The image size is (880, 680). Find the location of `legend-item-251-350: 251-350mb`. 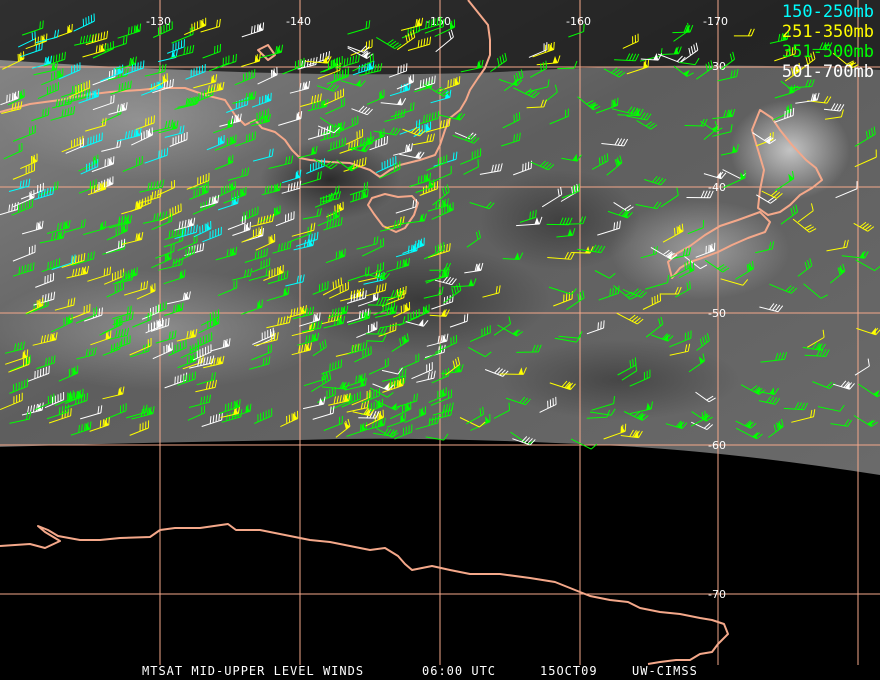

legend-item-251-350: 251-350mb is located at coordinates (827, 32).